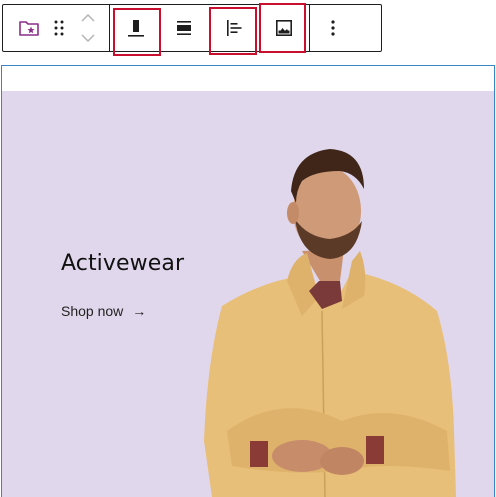 Image resolution: width=496 pixels, height=497 pixels. I want to click on shop-now-link: Shop now →, so click(103, 311).